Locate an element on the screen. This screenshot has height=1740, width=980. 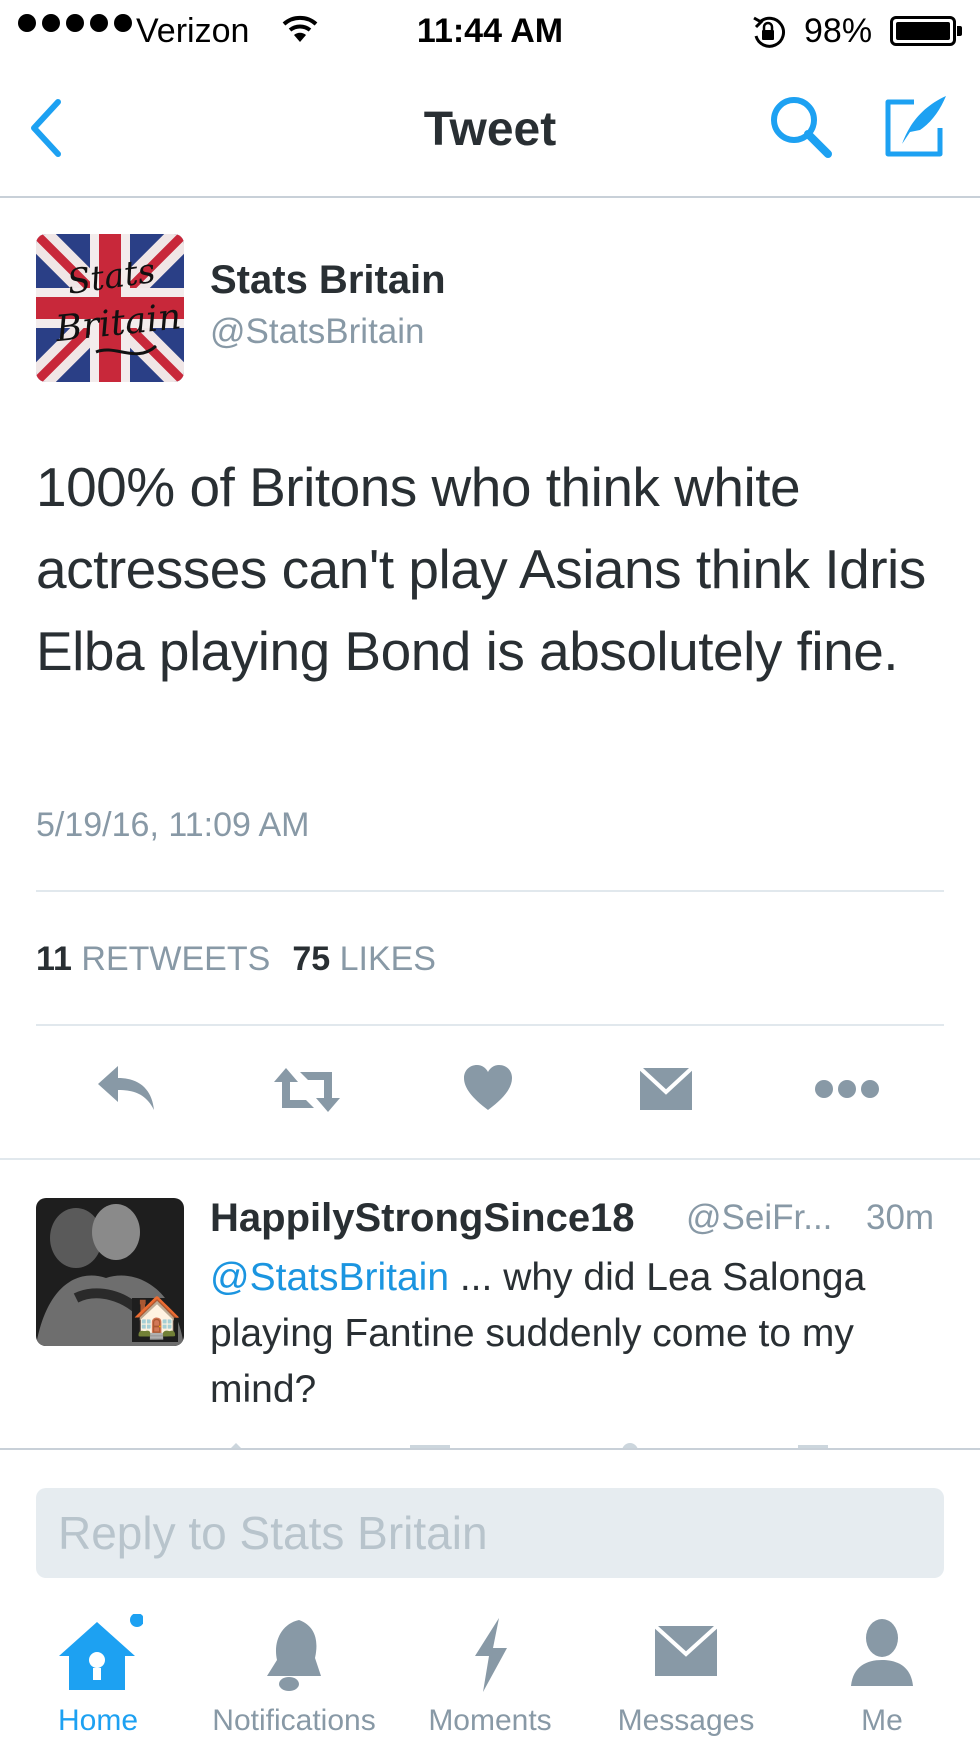
heart-icon is located at coordinates (488, 1087).